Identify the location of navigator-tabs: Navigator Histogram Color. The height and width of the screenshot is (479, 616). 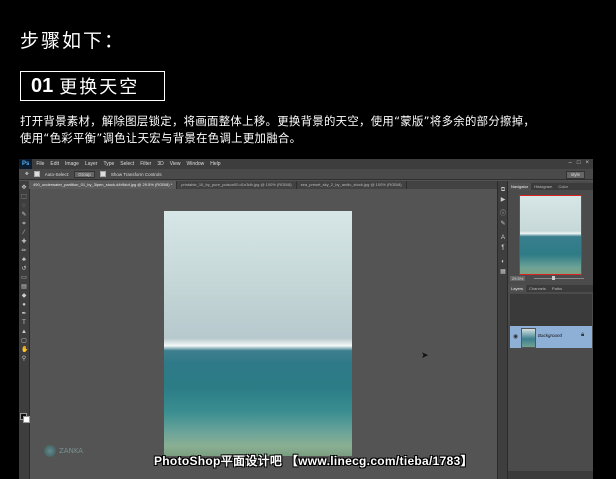
(550, 186).